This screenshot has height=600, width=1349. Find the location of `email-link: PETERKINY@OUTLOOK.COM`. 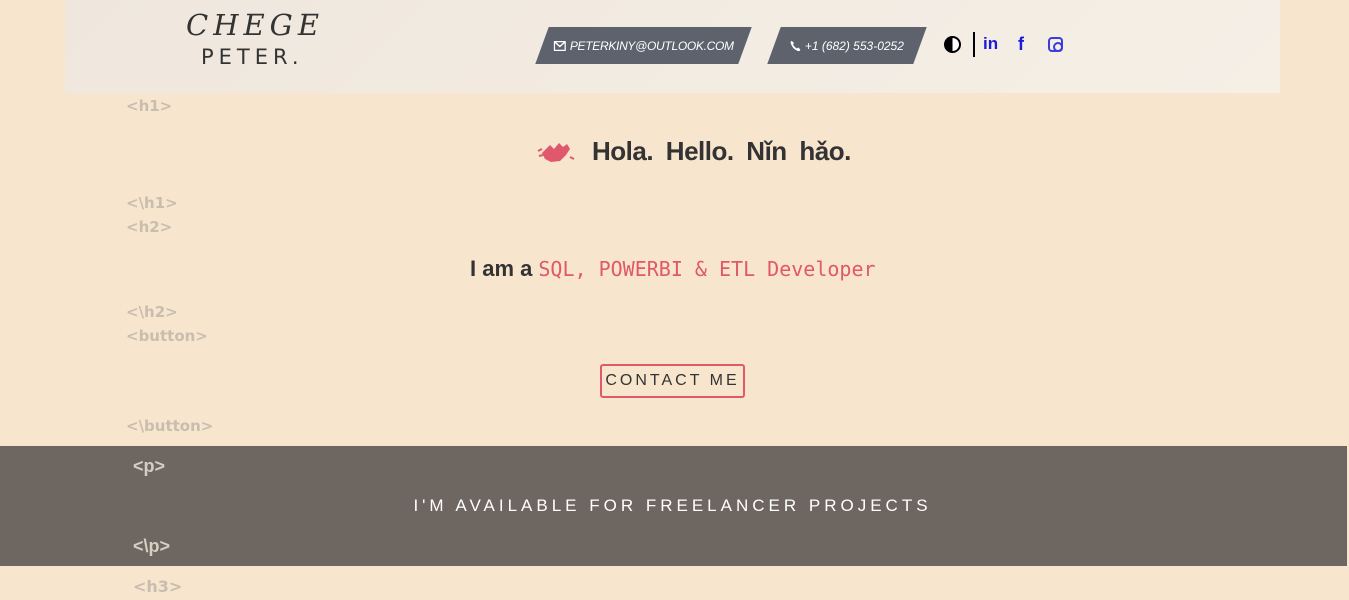

email-link: PETERKINY@OUTLOOK.COM is located at coordinates (643, 45).